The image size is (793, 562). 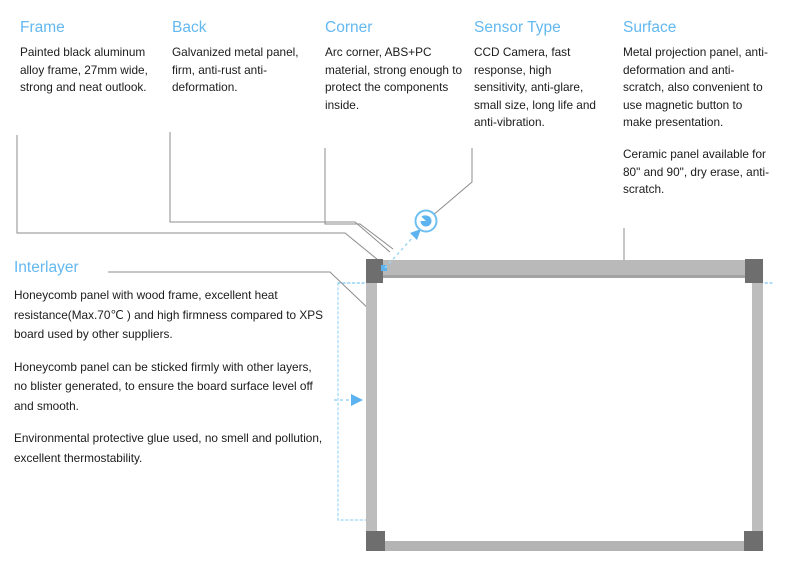 I want to click on board-right-rail, so click(x=757, y=411).